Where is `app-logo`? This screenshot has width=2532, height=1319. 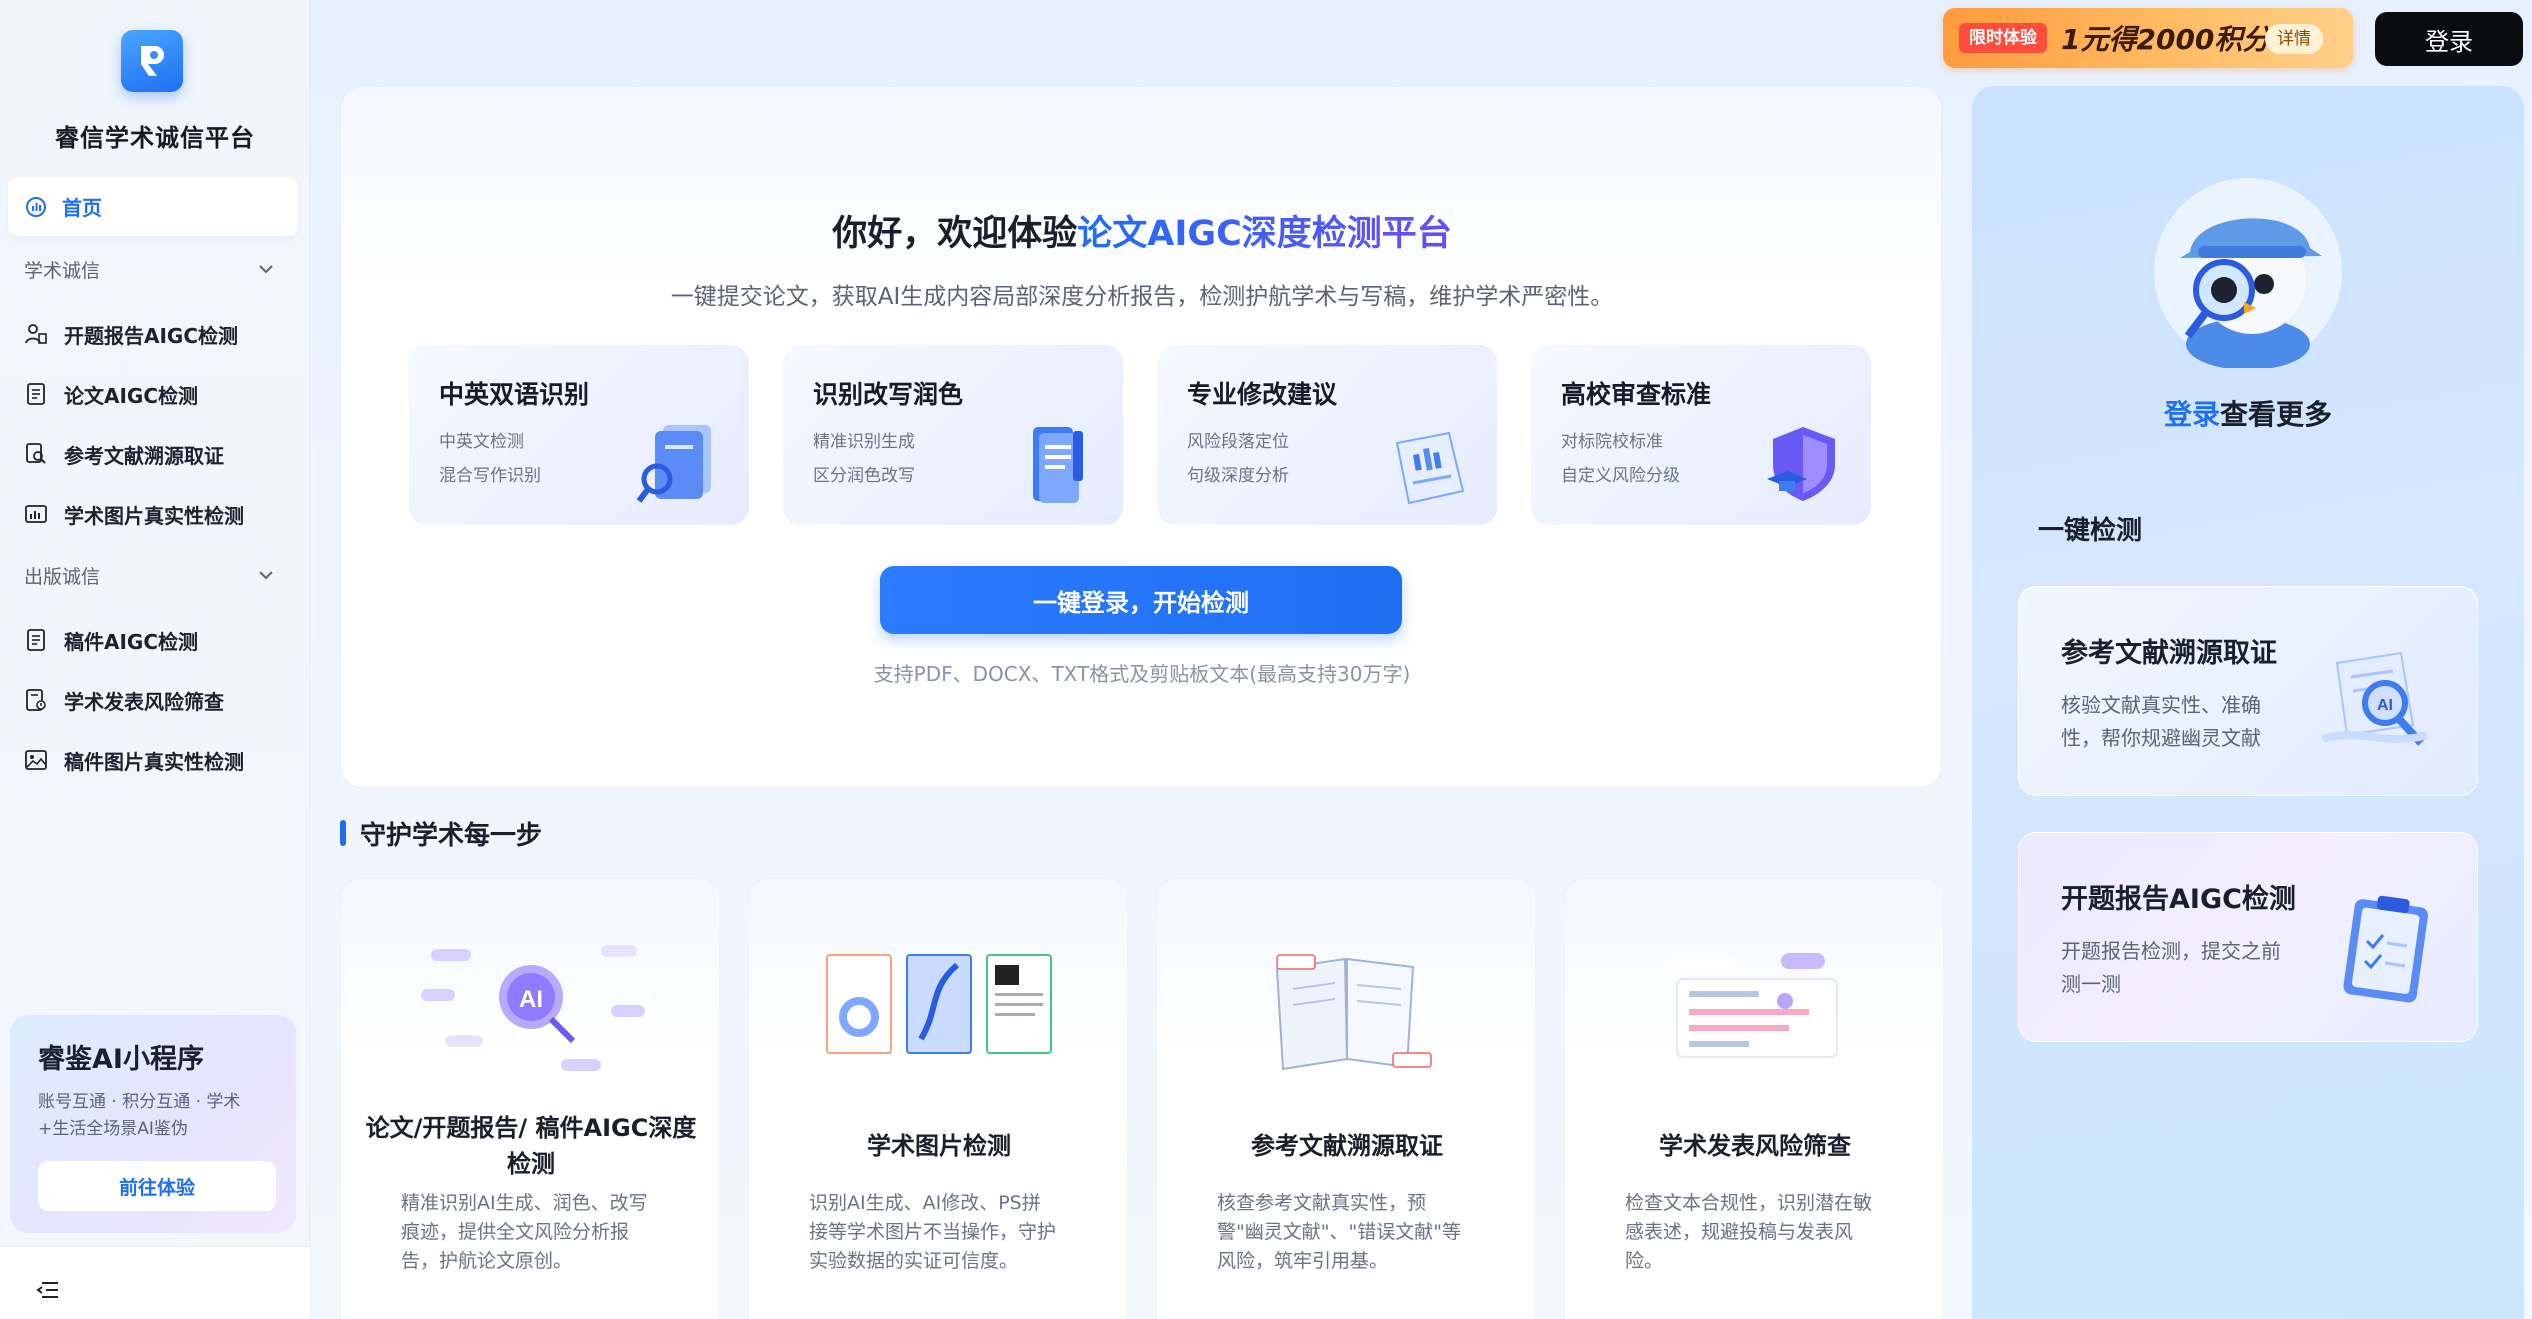 app-logo is located at coordinates (152, 61).